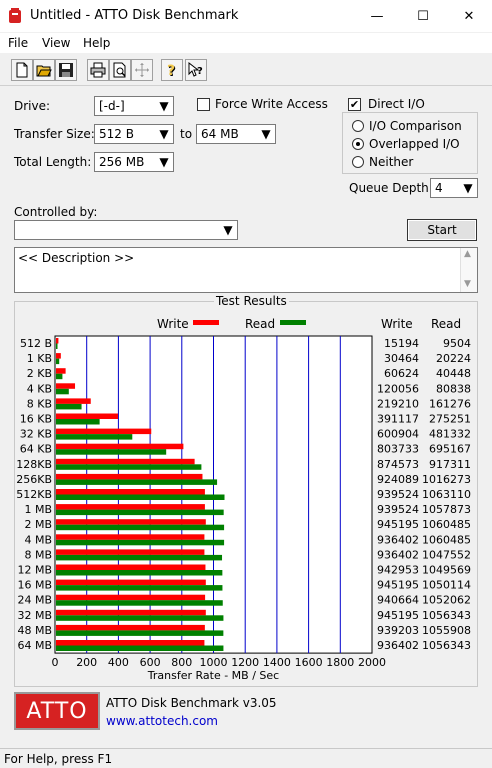 The height and width of the screenshot is (768, 492). What do you see at coordinates (398, 570) in the screenshot?
I see `write-value: 942953` at bounding box center [398, 570].